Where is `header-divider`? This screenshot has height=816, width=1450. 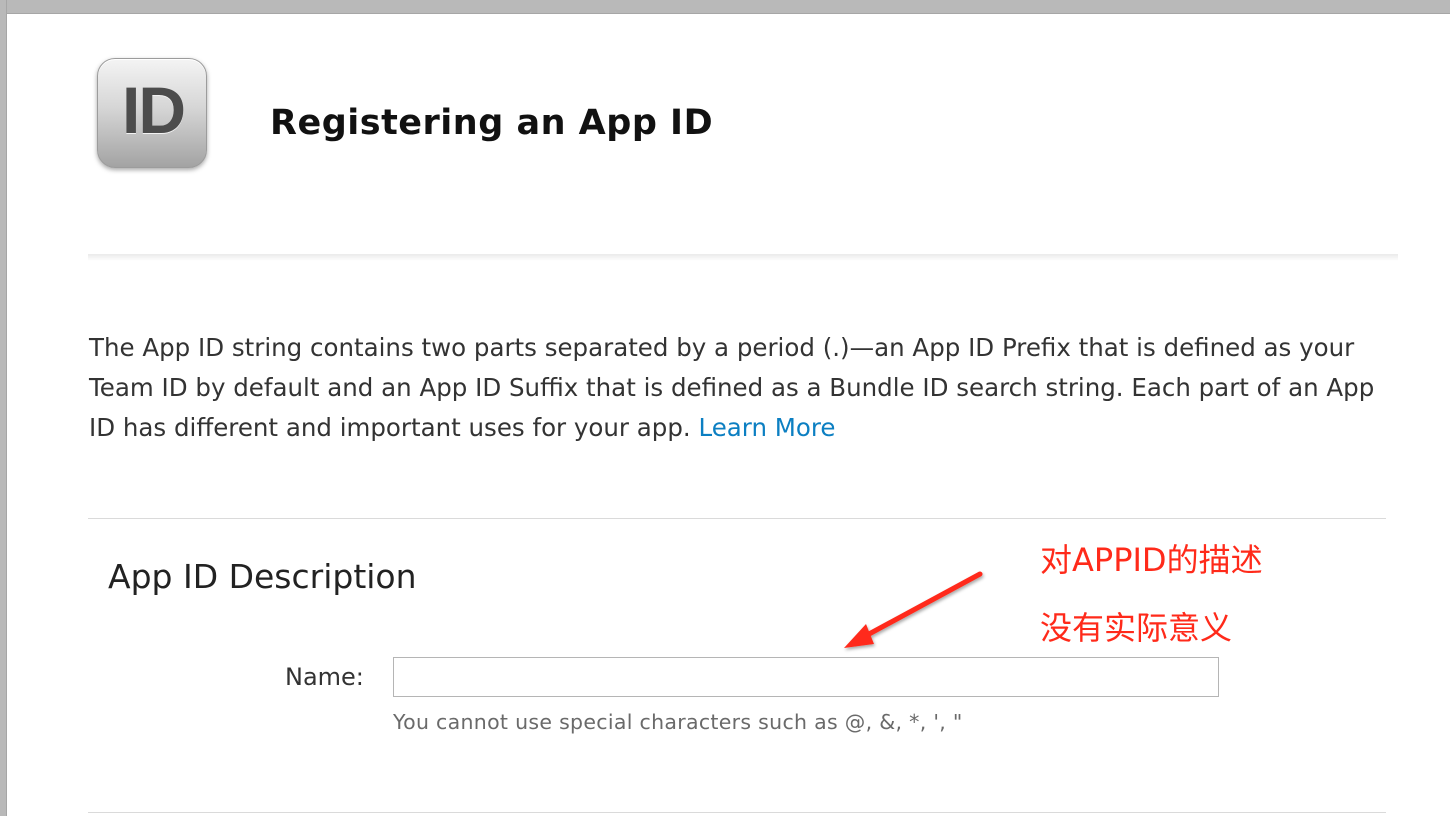
header-divider is located at coordinates (743, 257).